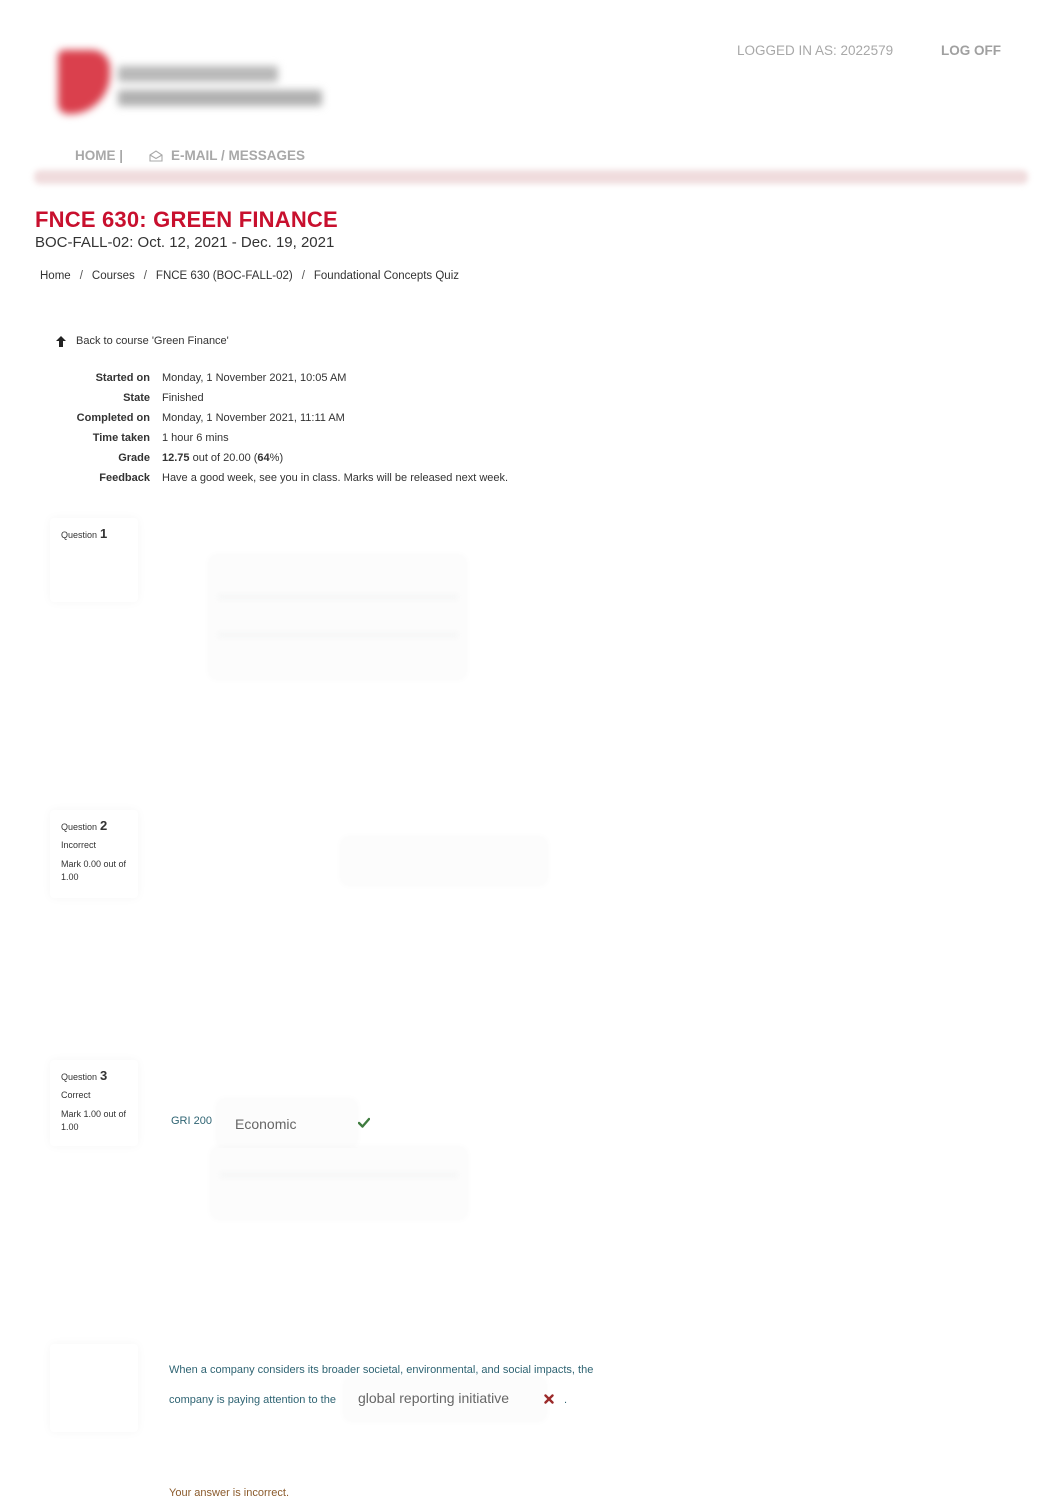 The width and height of the screenshot is (1062, 1504). I want to click on question-mark: Mark 1.00 out of 1.00, so click(94, 1120).